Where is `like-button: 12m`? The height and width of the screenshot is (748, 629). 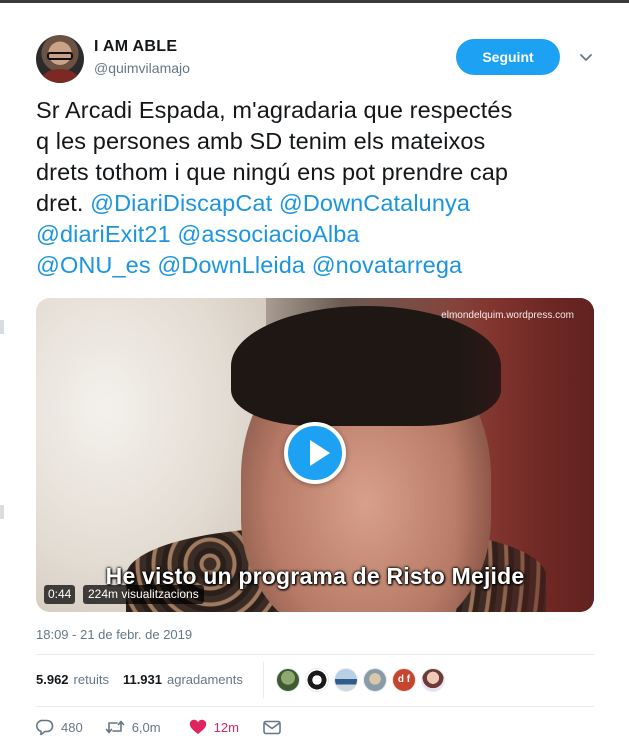
like-button: 12m is located at coordinates (214, 727).